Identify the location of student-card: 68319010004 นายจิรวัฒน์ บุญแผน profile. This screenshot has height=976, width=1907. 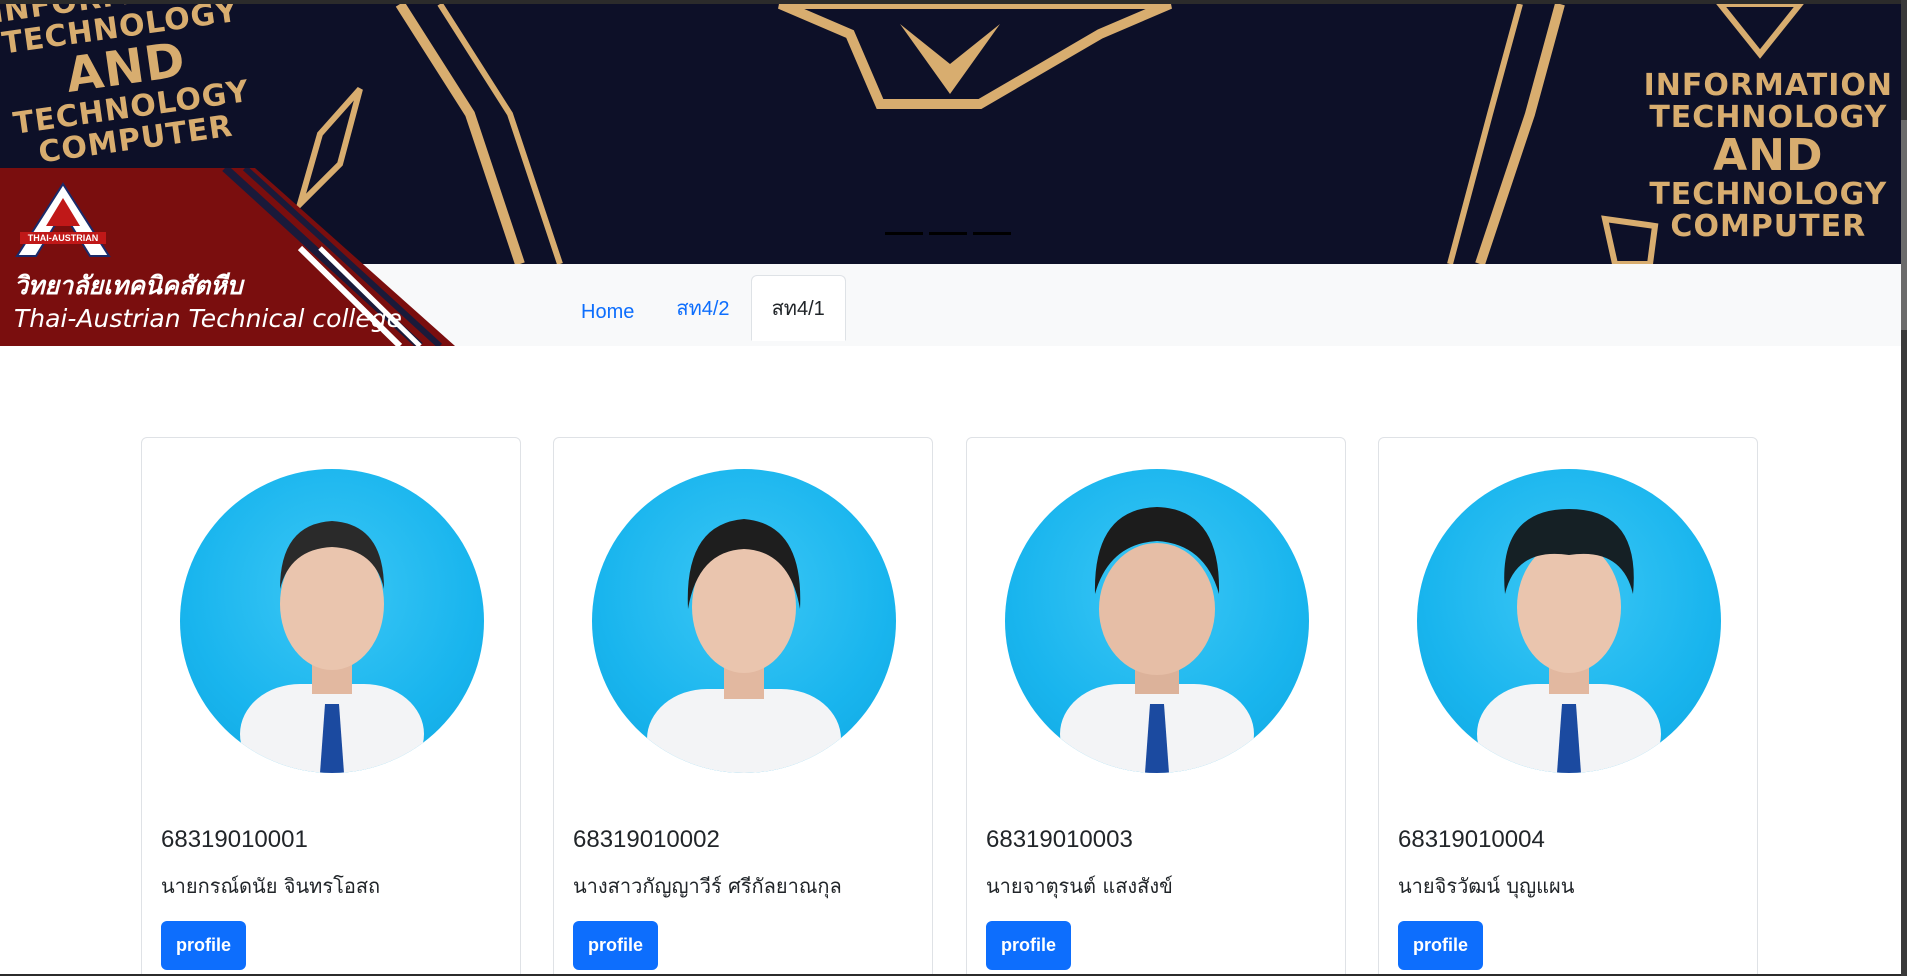
(1568, 705).